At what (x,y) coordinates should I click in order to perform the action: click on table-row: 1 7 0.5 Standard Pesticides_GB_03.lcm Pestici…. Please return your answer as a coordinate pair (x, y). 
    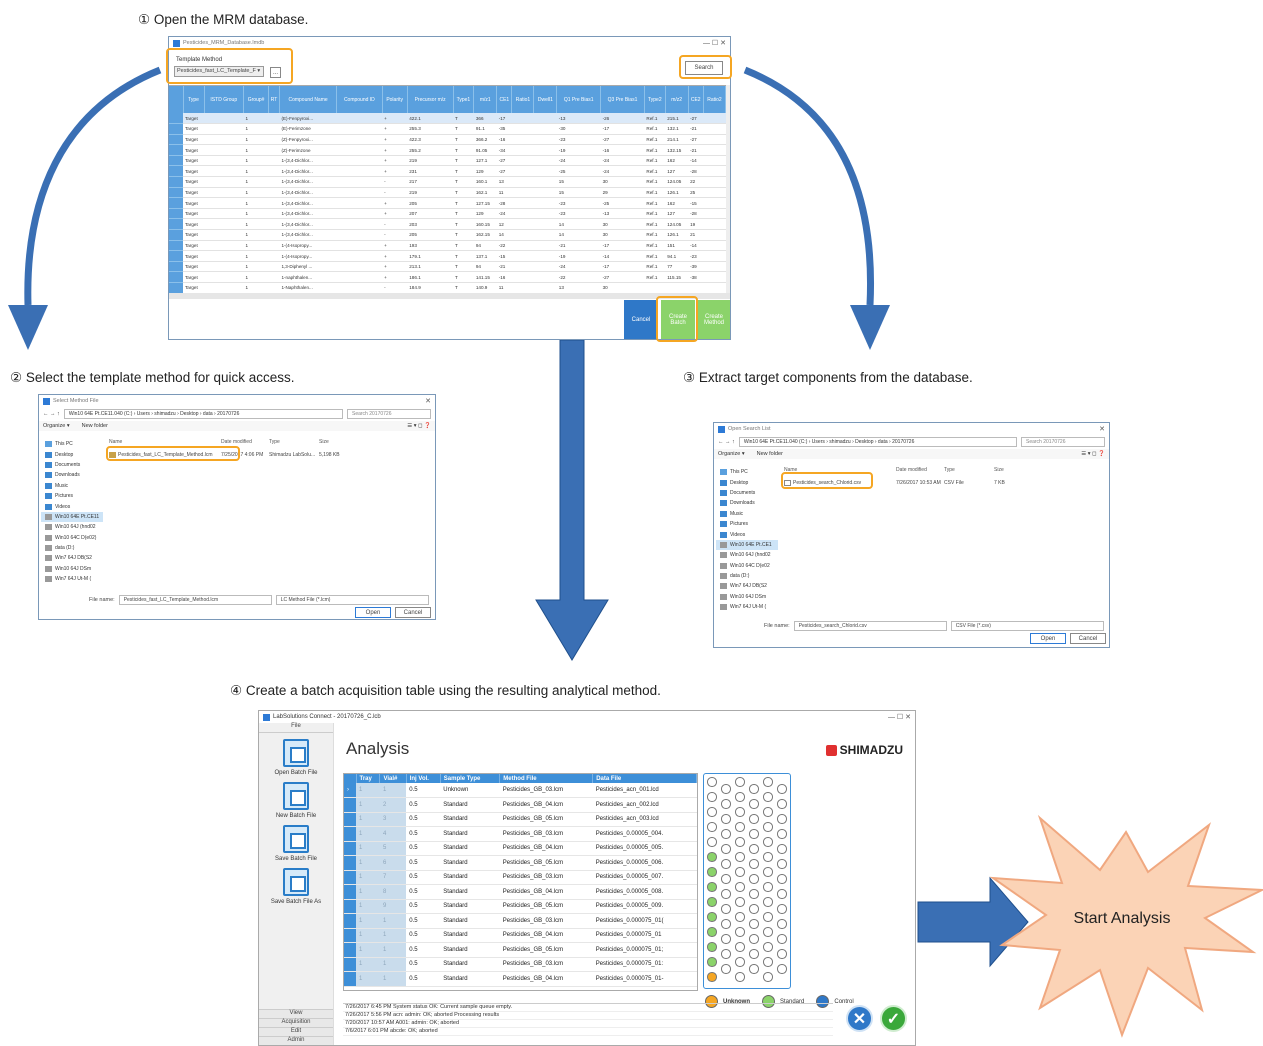
    Looking at the image, I should click on (520, 877).